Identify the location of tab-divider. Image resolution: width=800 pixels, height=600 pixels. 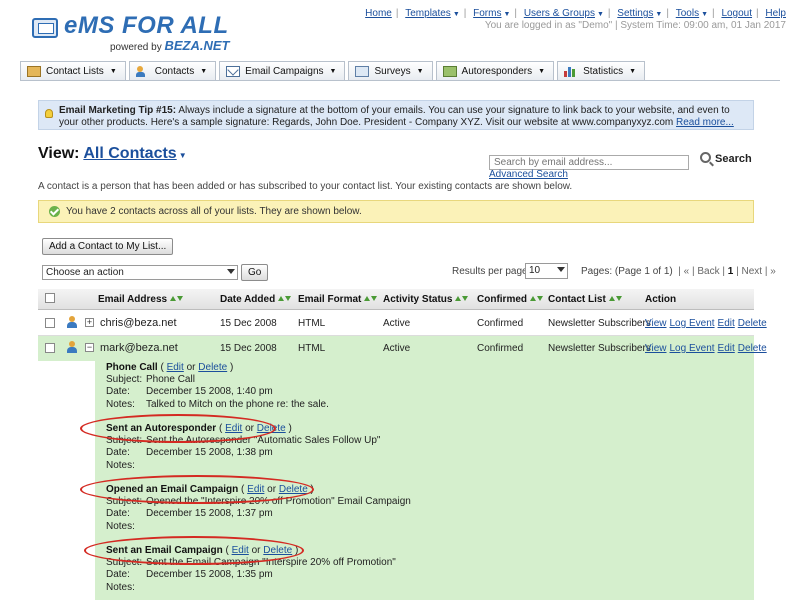
(400, 80).